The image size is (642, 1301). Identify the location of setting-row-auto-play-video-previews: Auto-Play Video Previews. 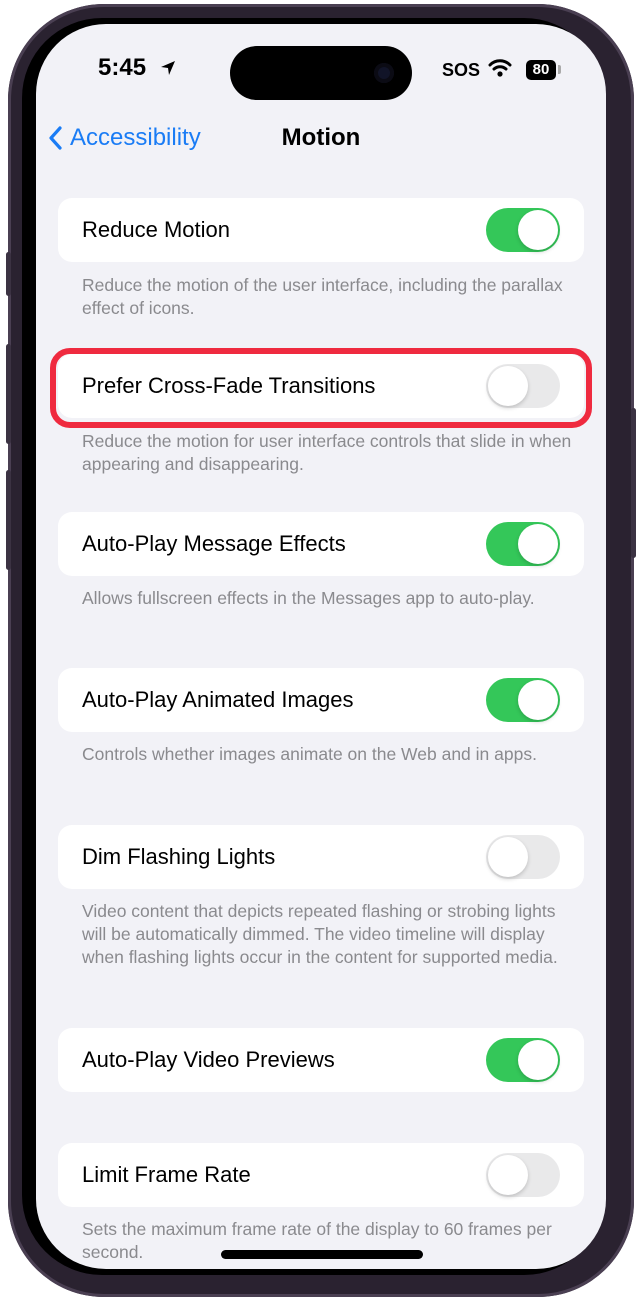
(321, 1060).